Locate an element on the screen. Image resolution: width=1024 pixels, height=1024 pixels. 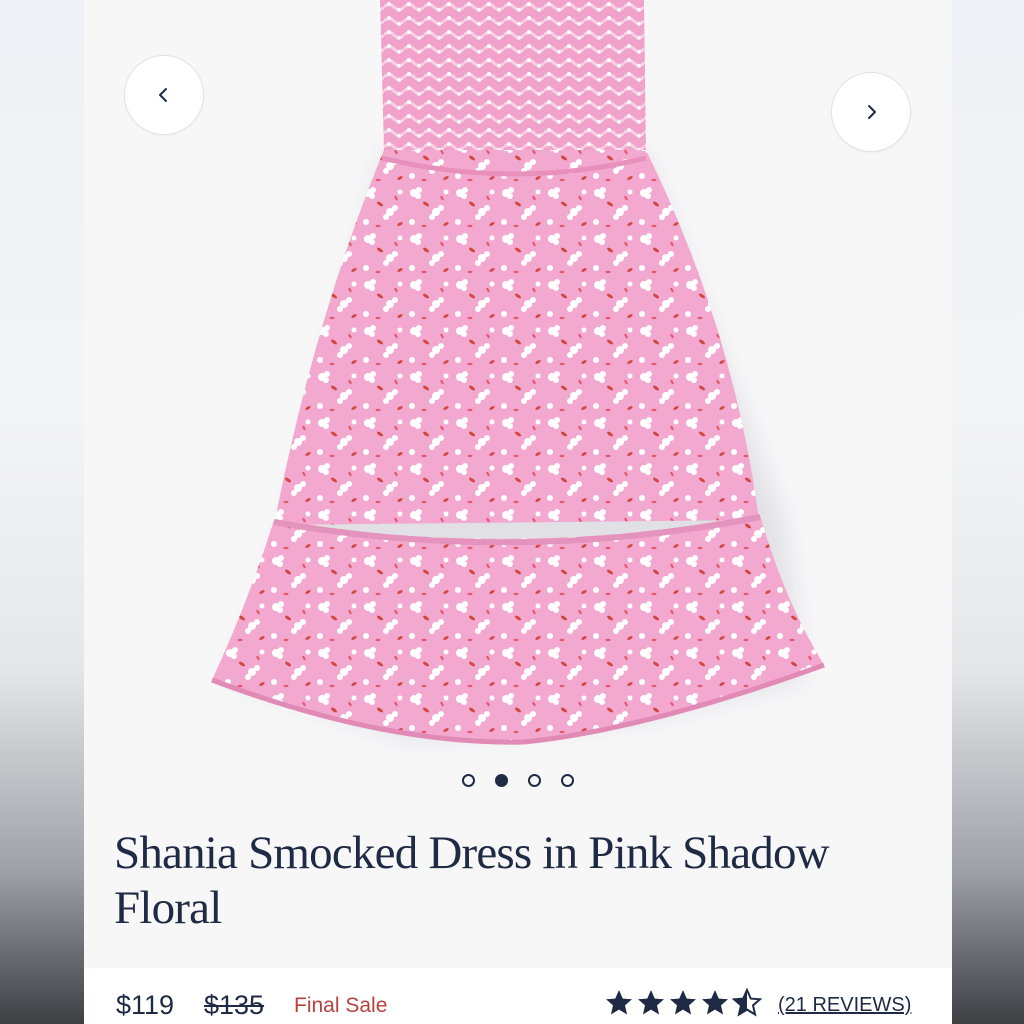
original-price: $135 is located at coordinates (234, 1005).